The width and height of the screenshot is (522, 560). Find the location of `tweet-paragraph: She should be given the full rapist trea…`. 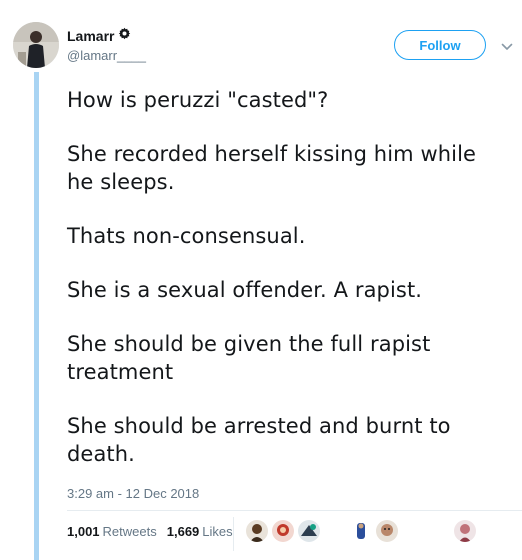

tweet-paragraph: She should be given the full rapist trea… is located at coordinates (249, 358).